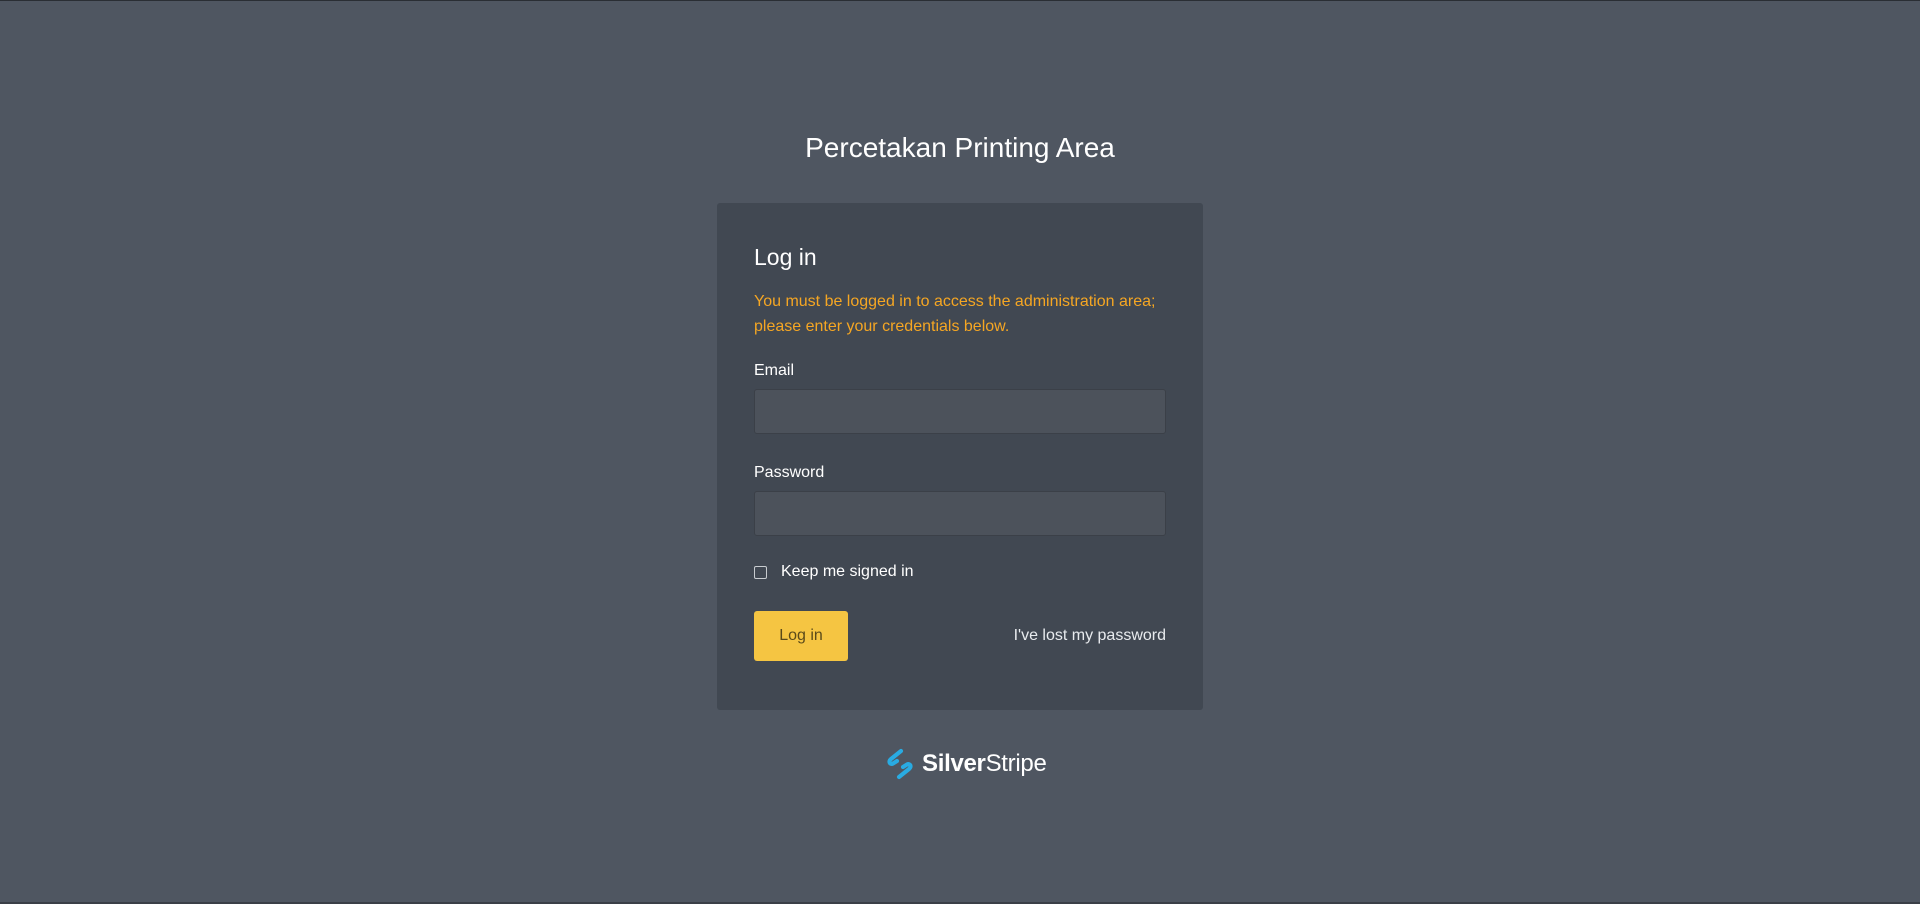 The image size is (1920, 904). I want to click on lost-password-link: I've lost my password, so click(1090, 636).